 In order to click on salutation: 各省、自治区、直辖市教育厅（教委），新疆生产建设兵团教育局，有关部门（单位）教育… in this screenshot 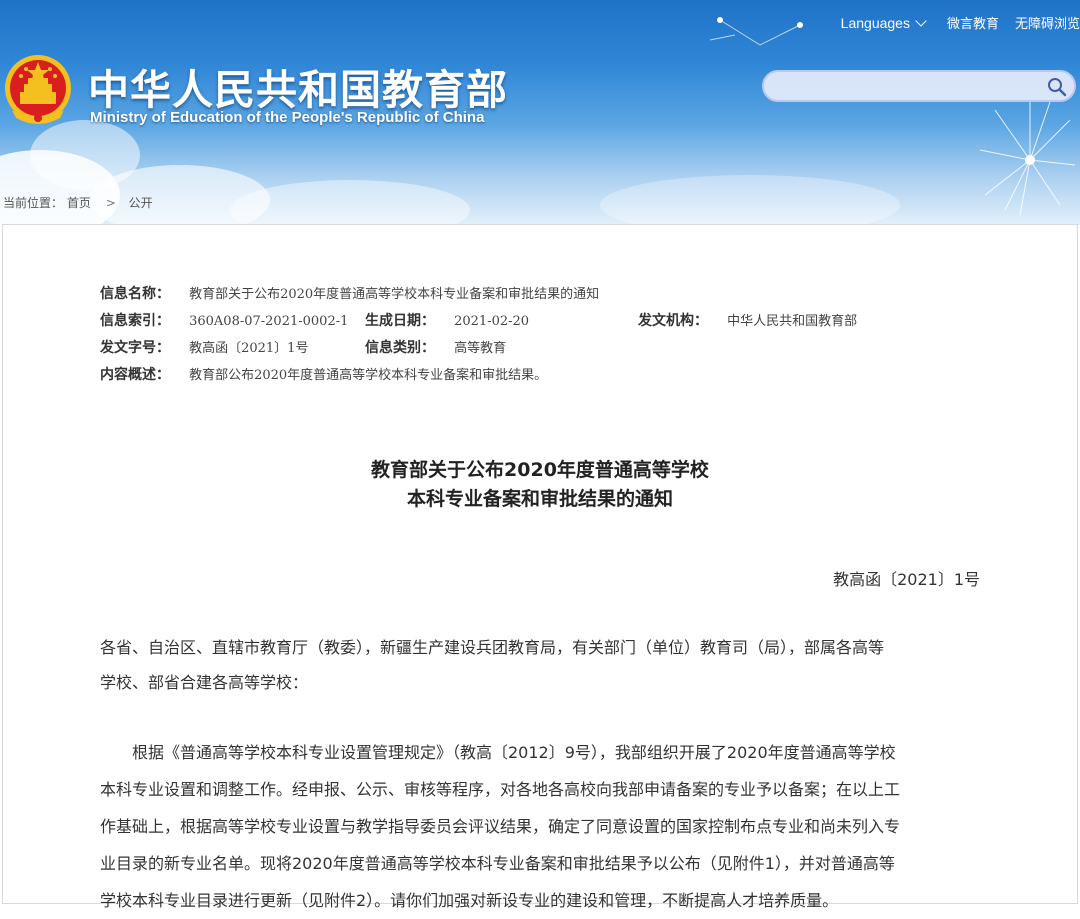, I will do `click(540, 665)`.